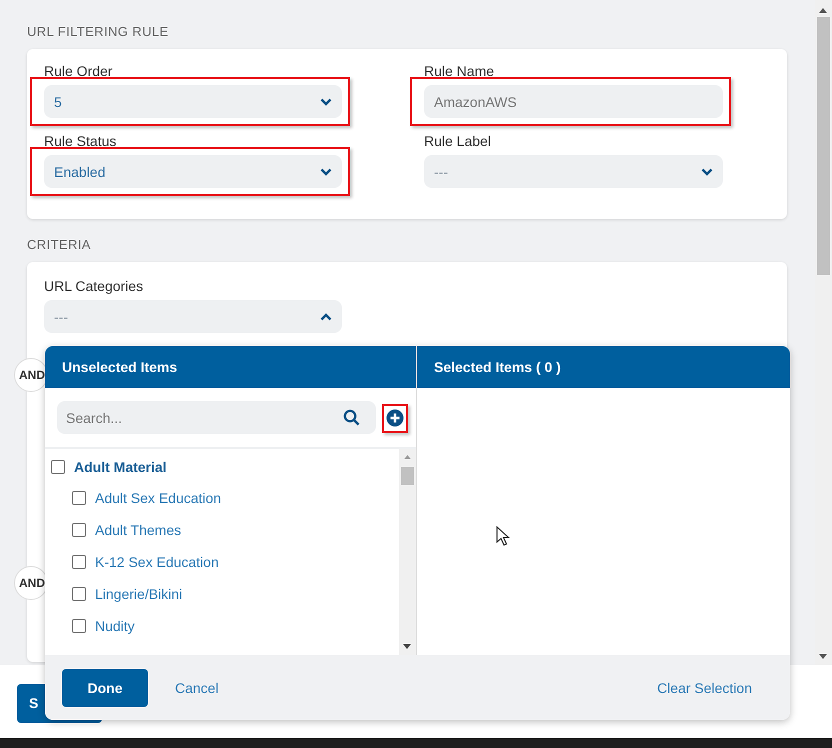 Image resolution: width=832 pixels, height=748 pixels. Describe the element at coordinates (326, 316) in the screenshot. I see `chevron-up-icon` at that location.